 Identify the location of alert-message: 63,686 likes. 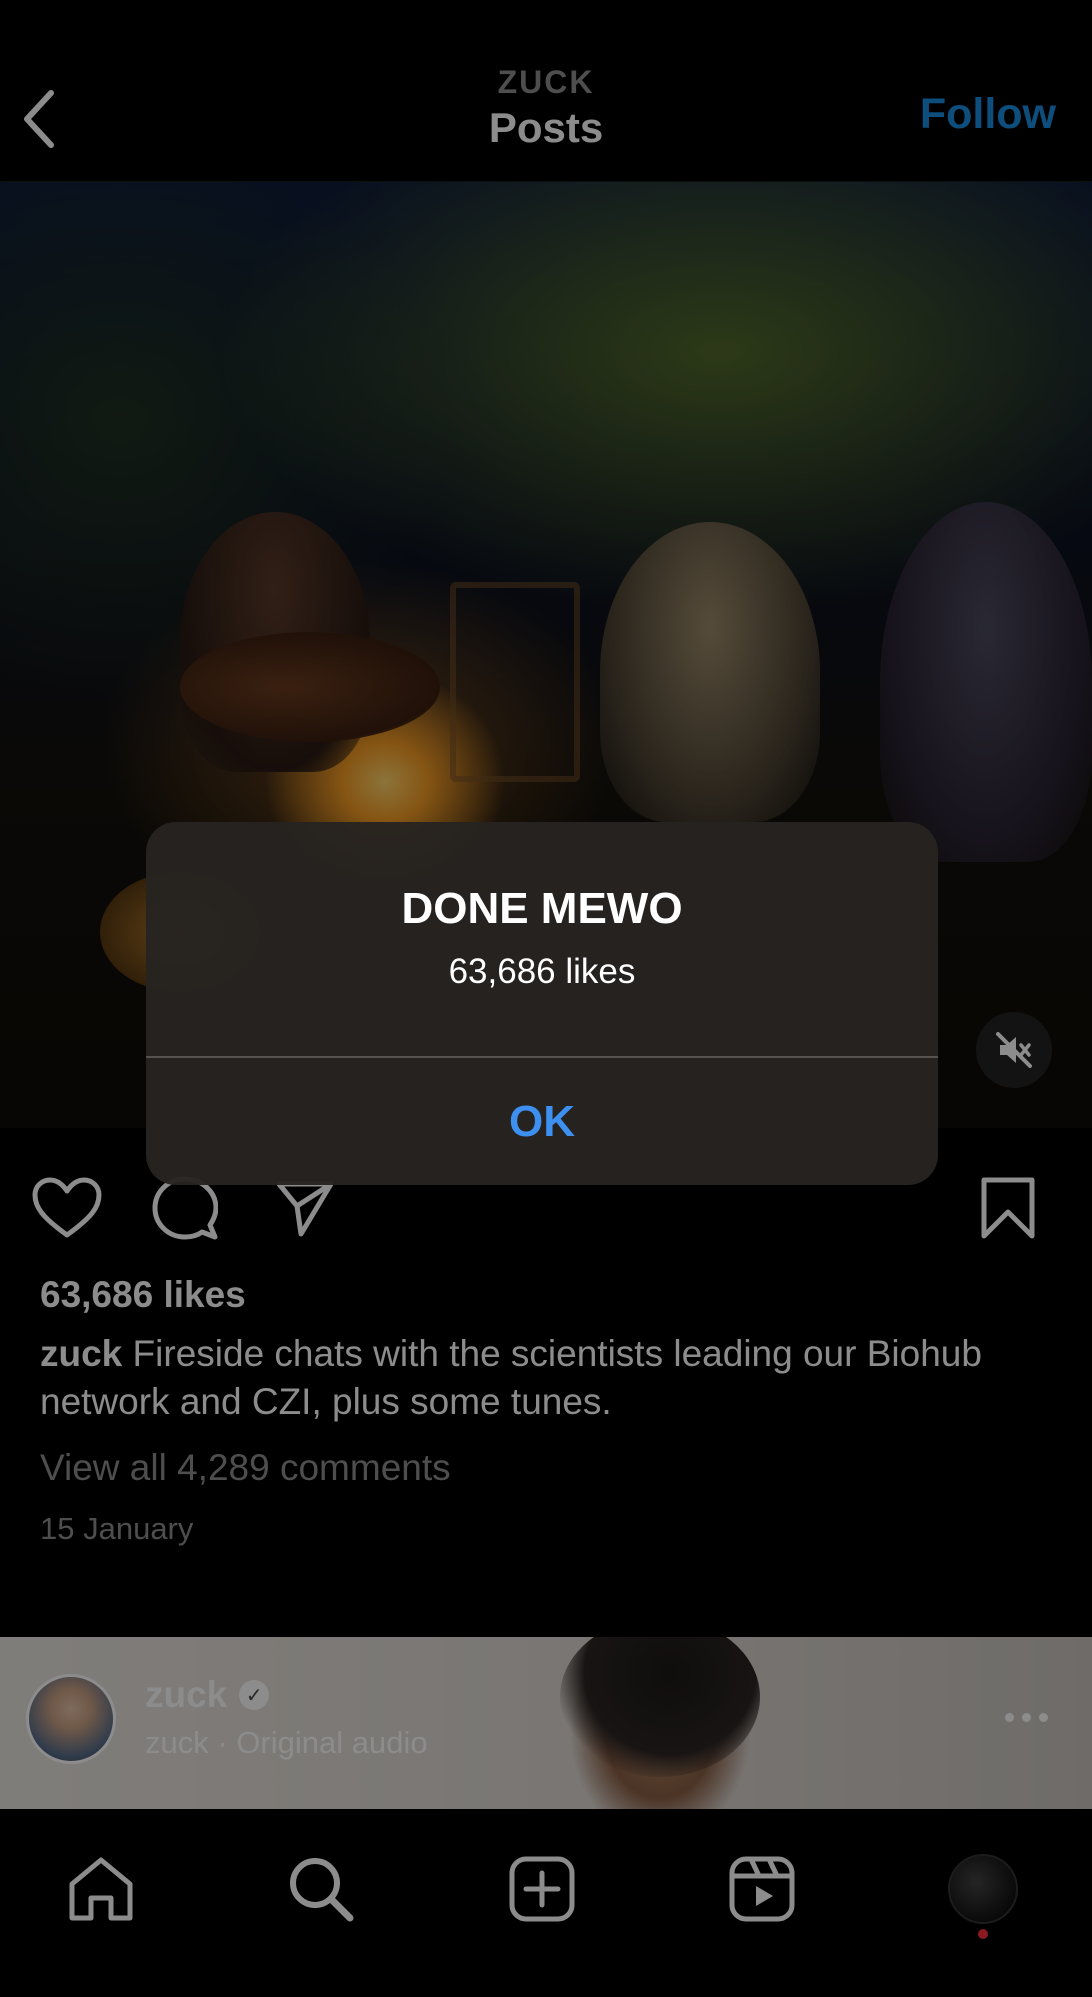
(542, 971).